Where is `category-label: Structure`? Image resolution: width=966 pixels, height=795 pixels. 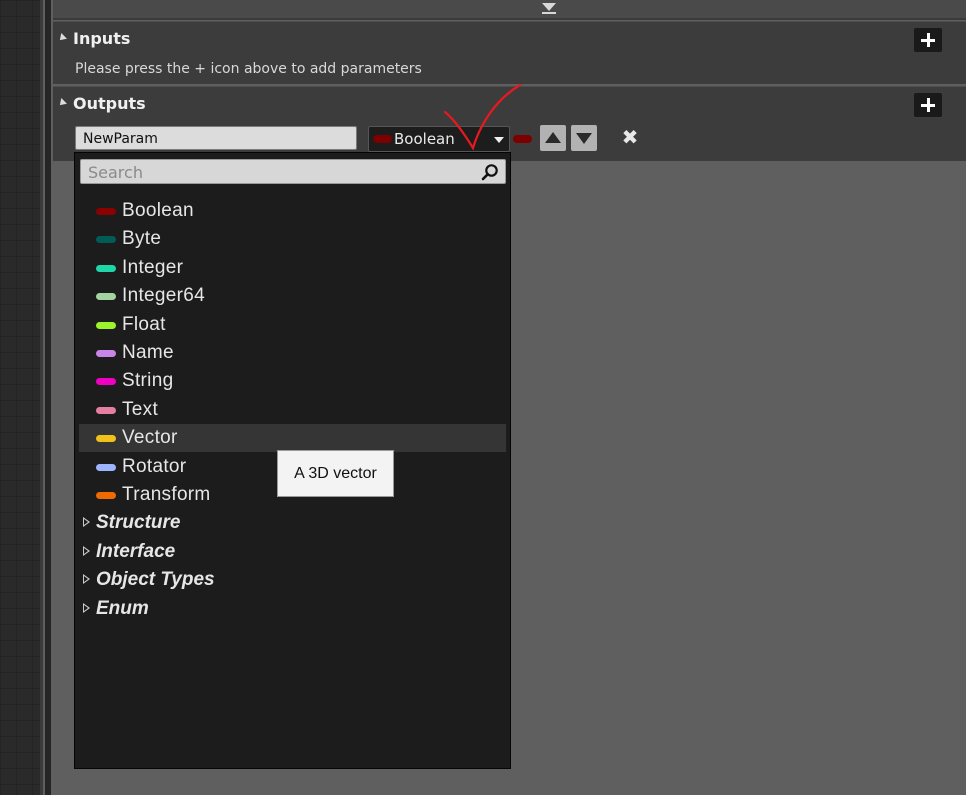
category-label: Structure is located at coordinates (138, 523).